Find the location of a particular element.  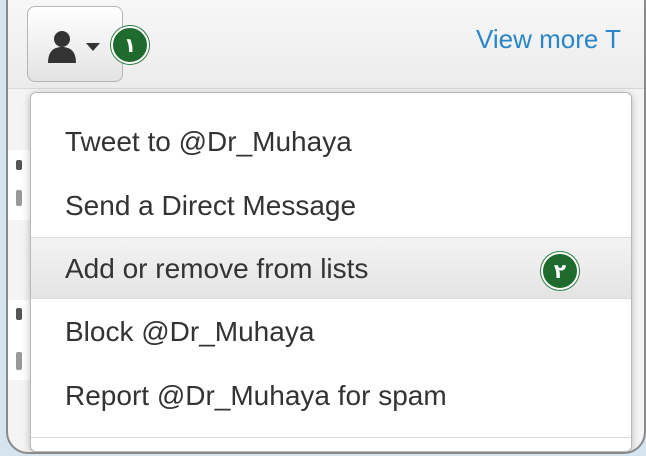

menu-item-label: Report @Dr_Muhaya for spam is located at coordinates (256, 395).